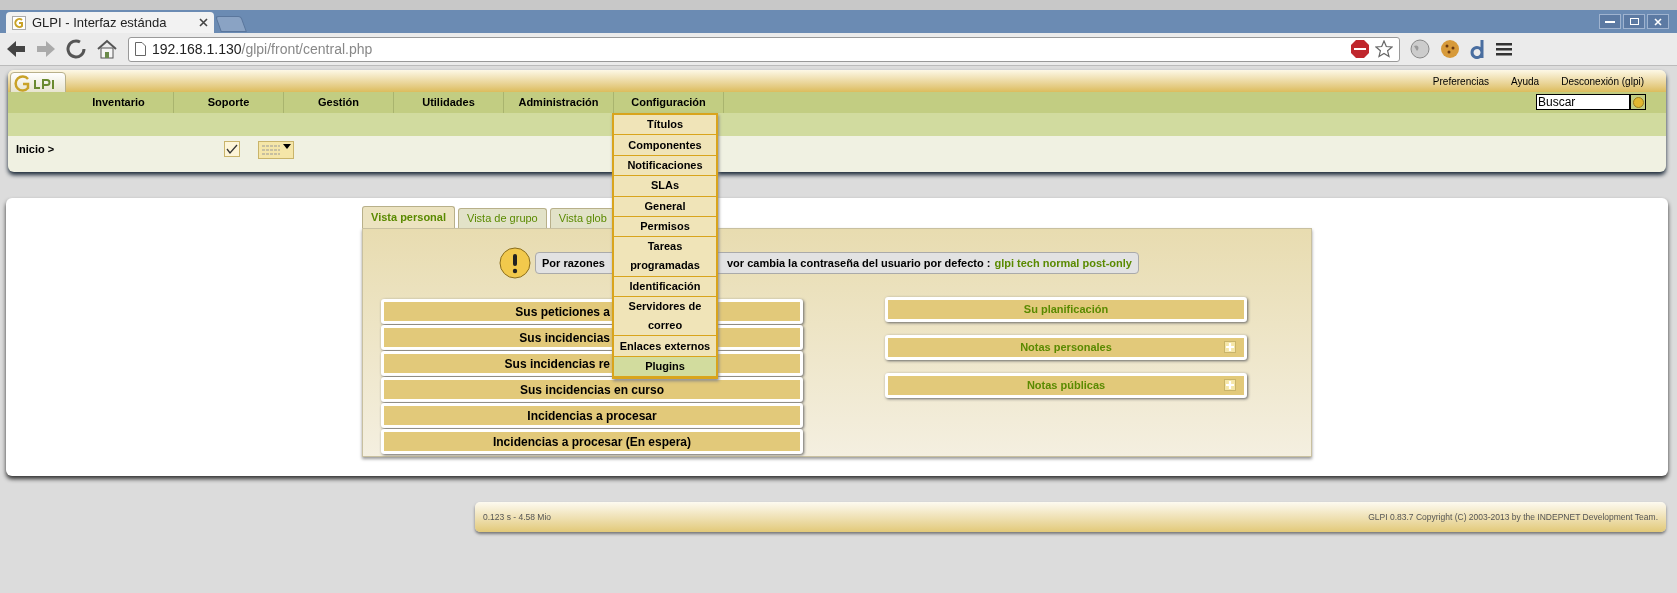 Image resolution: width=1677 pixels, height=593 pixels. I want to click on dropdown-item: General, so click(665, 206).